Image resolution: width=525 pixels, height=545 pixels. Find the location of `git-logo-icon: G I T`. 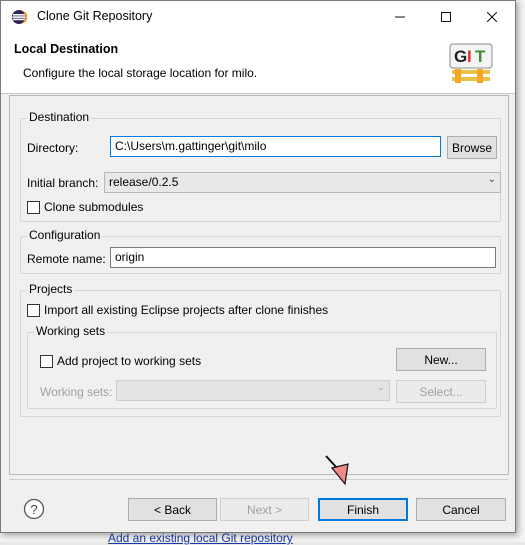

git-logo-icon: G I T is located at coordinates (471, 65).